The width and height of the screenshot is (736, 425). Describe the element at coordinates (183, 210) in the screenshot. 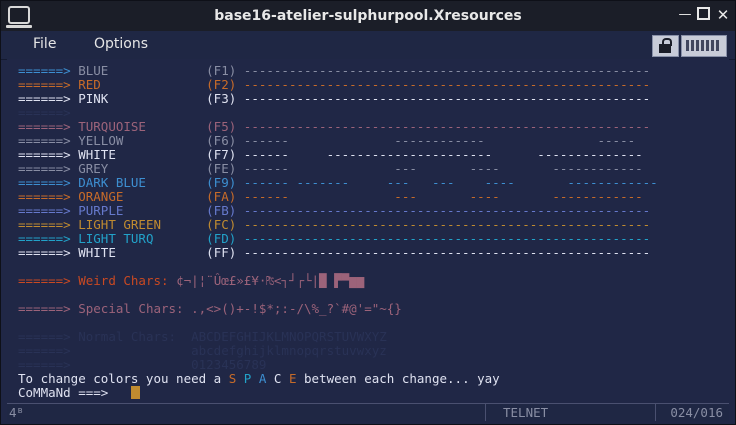

I see `terminal-text: (FB)` at that location.